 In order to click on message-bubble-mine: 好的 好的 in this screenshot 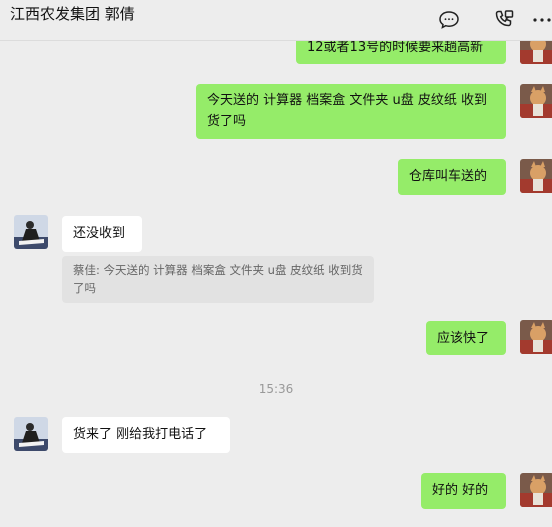, I will do `click(463, 491)`.